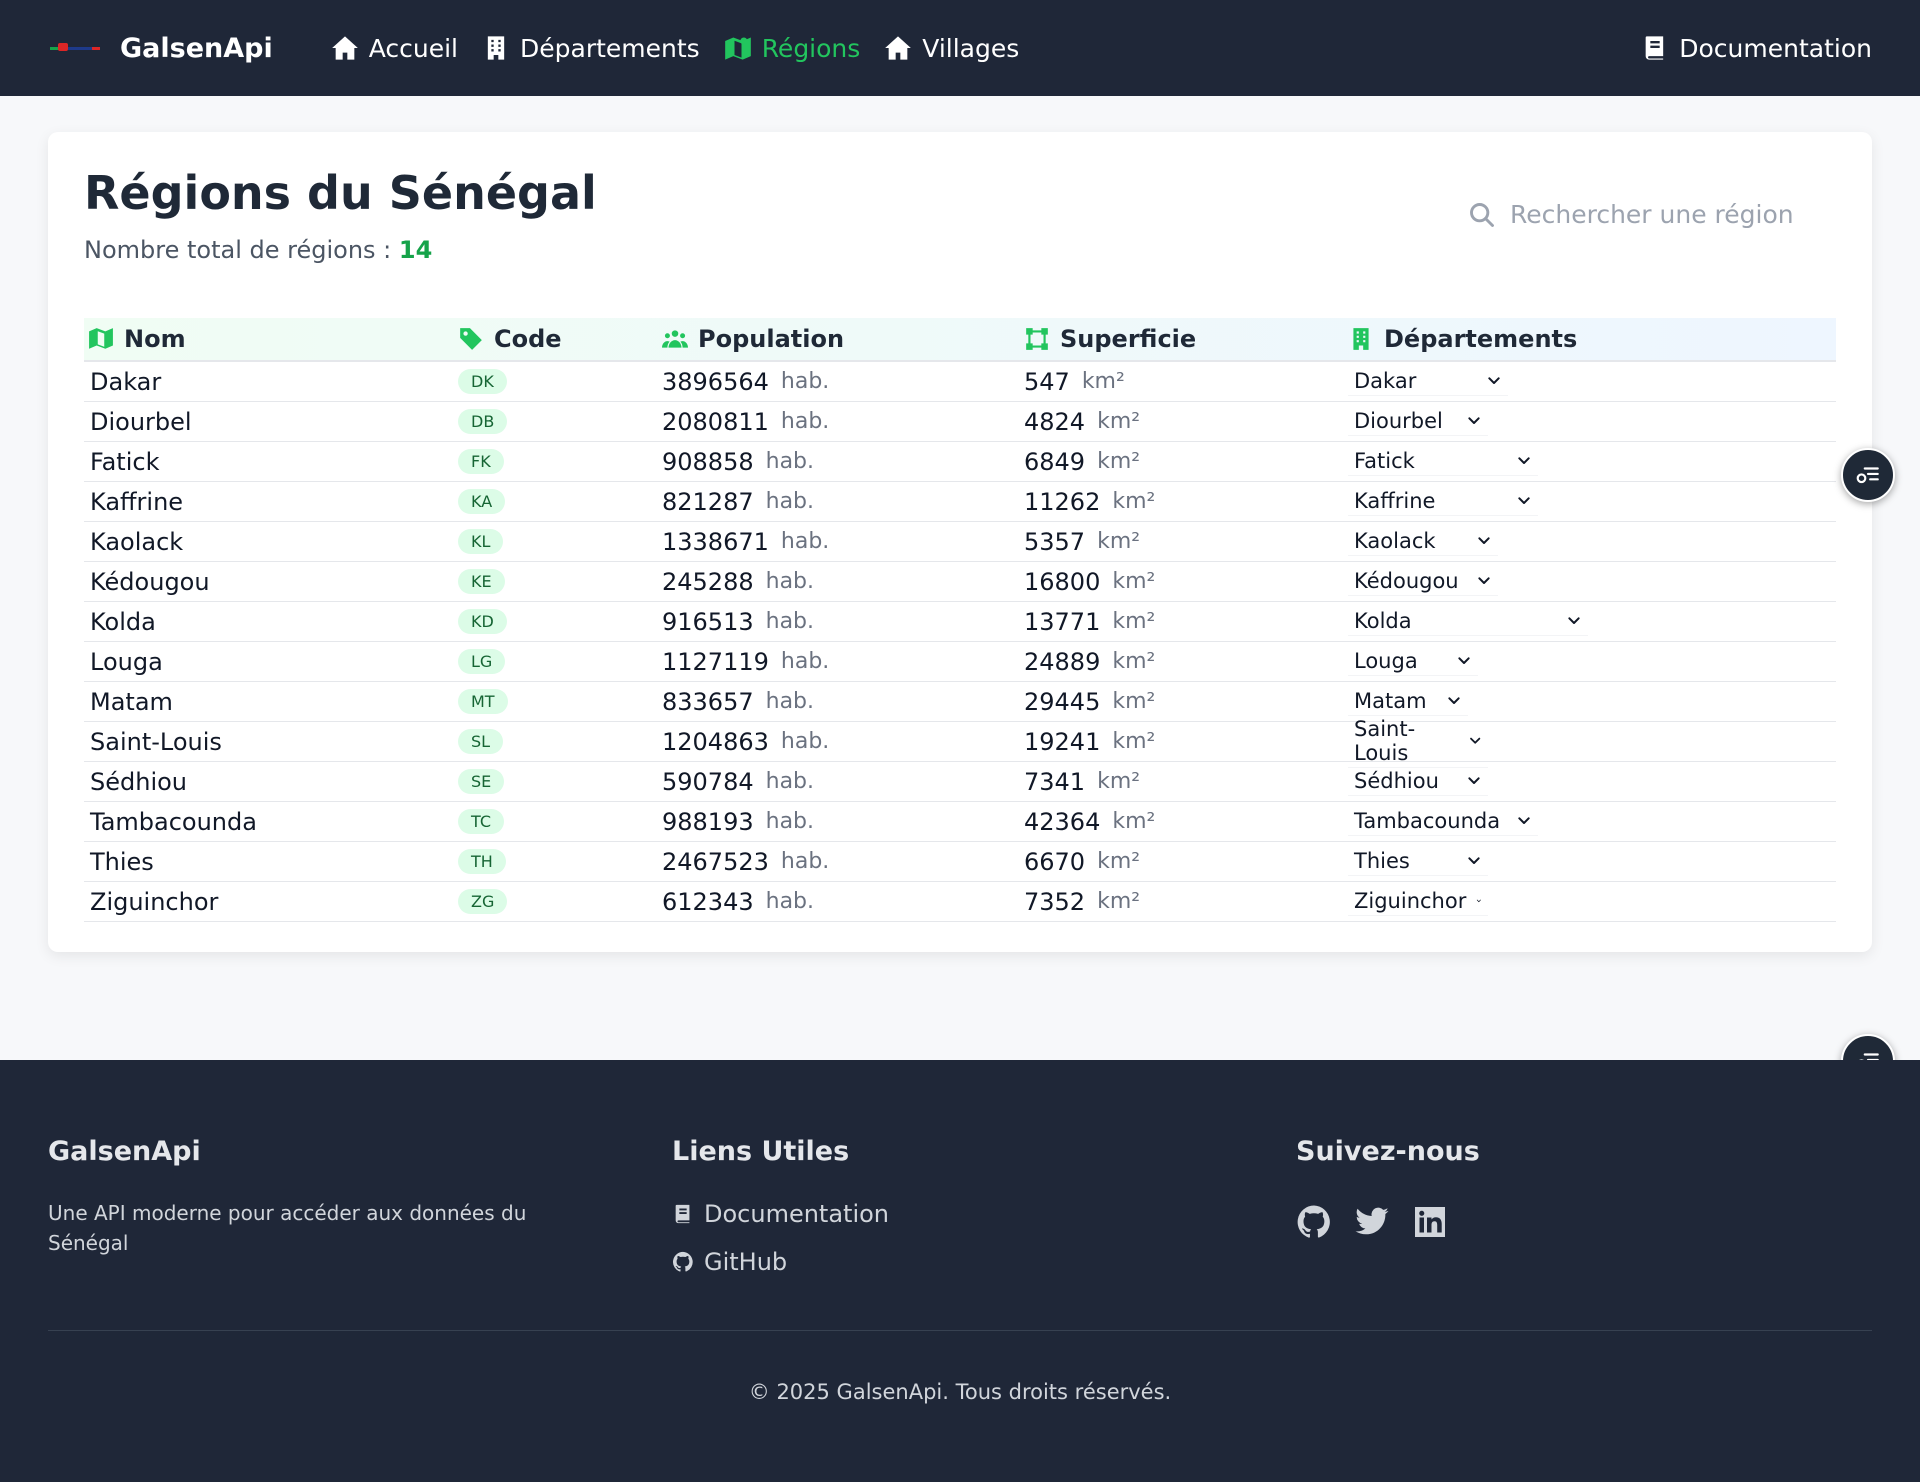 This screenshot has width=1920, height=1482. I want to click on area-value: 6670, so click(1055, 861).